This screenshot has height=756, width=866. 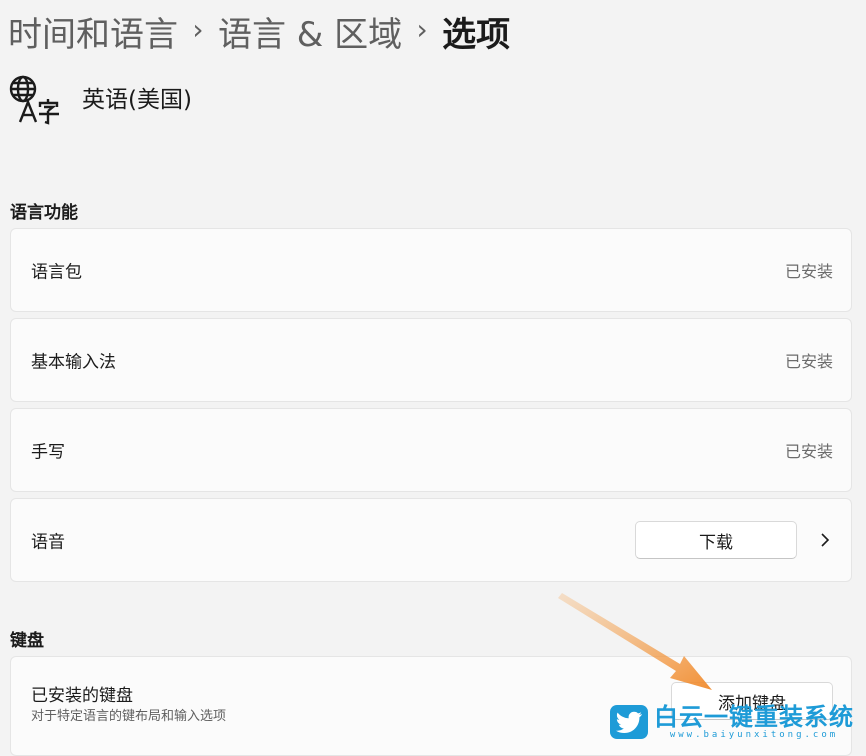 I want to click on basic-typing-status: 已安装, so click(x=808, y=361).